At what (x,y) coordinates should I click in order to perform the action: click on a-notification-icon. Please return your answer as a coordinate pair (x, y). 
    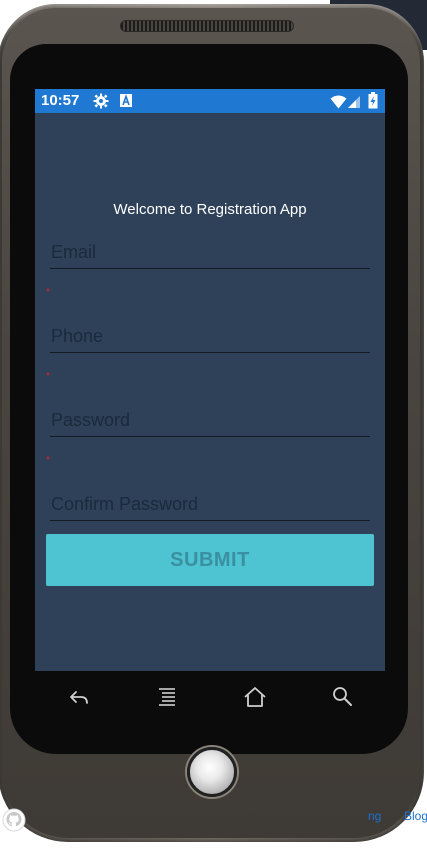
    Looking at the image, I should click on (126, 102).